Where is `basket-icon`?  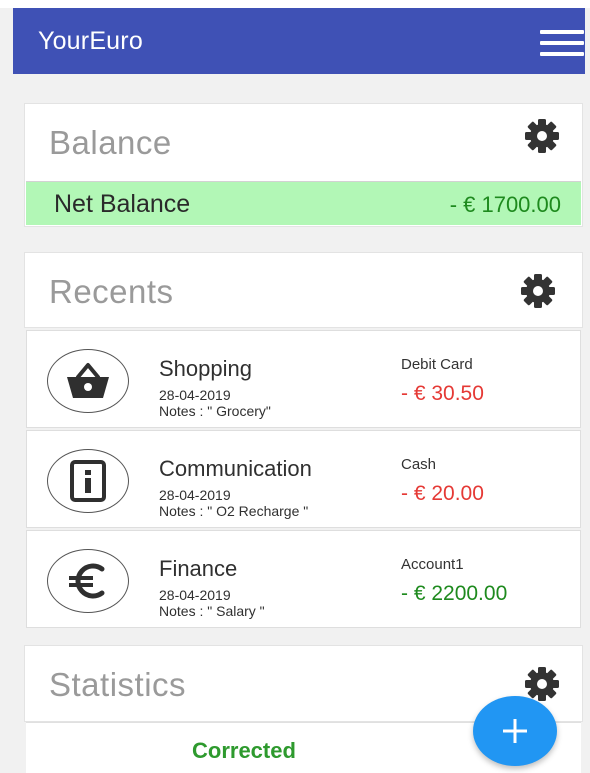
basket-icon is located at coordinates (88, 381).